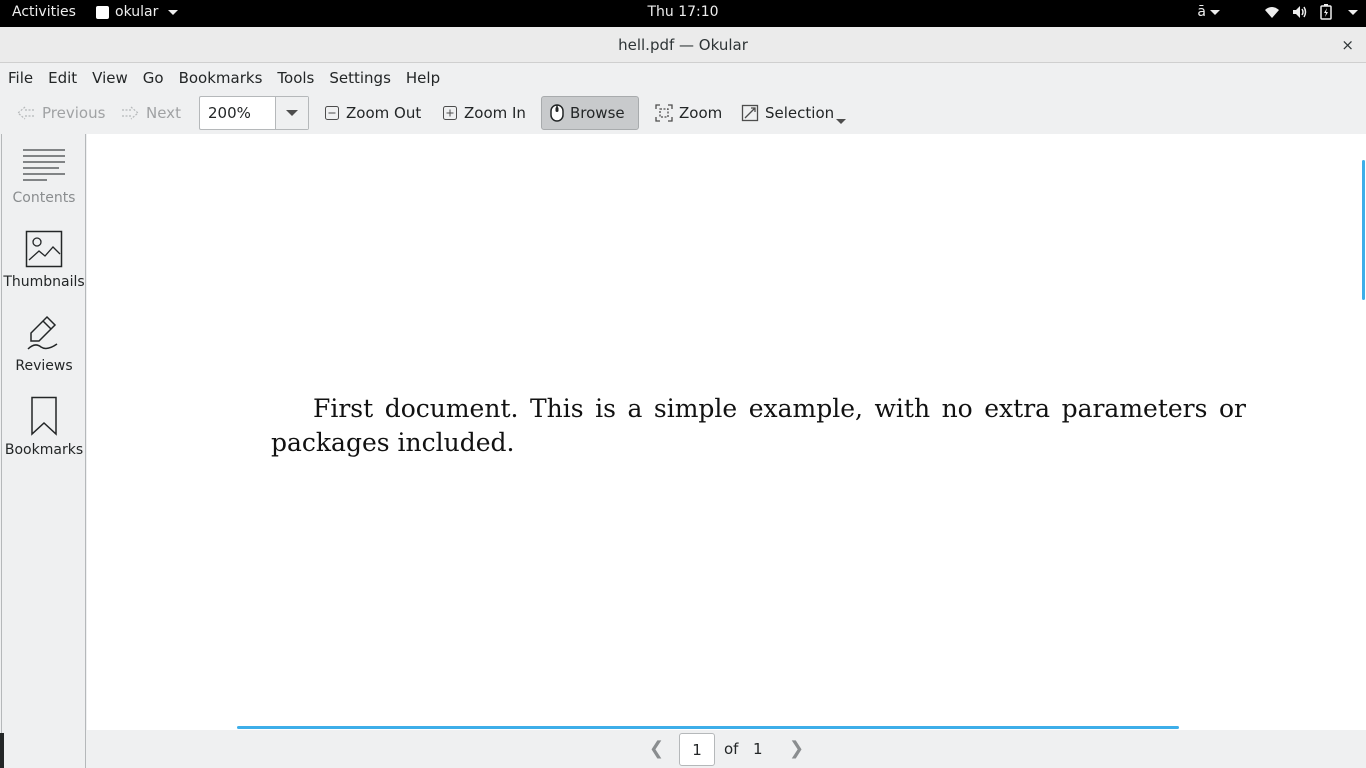 Image resolution: width=1366 pixels, height=768 pixels. Describe the element at coordinates (656, 748) in the screenshot. I see `previous-page-arrow-icon: ❮` at that location.